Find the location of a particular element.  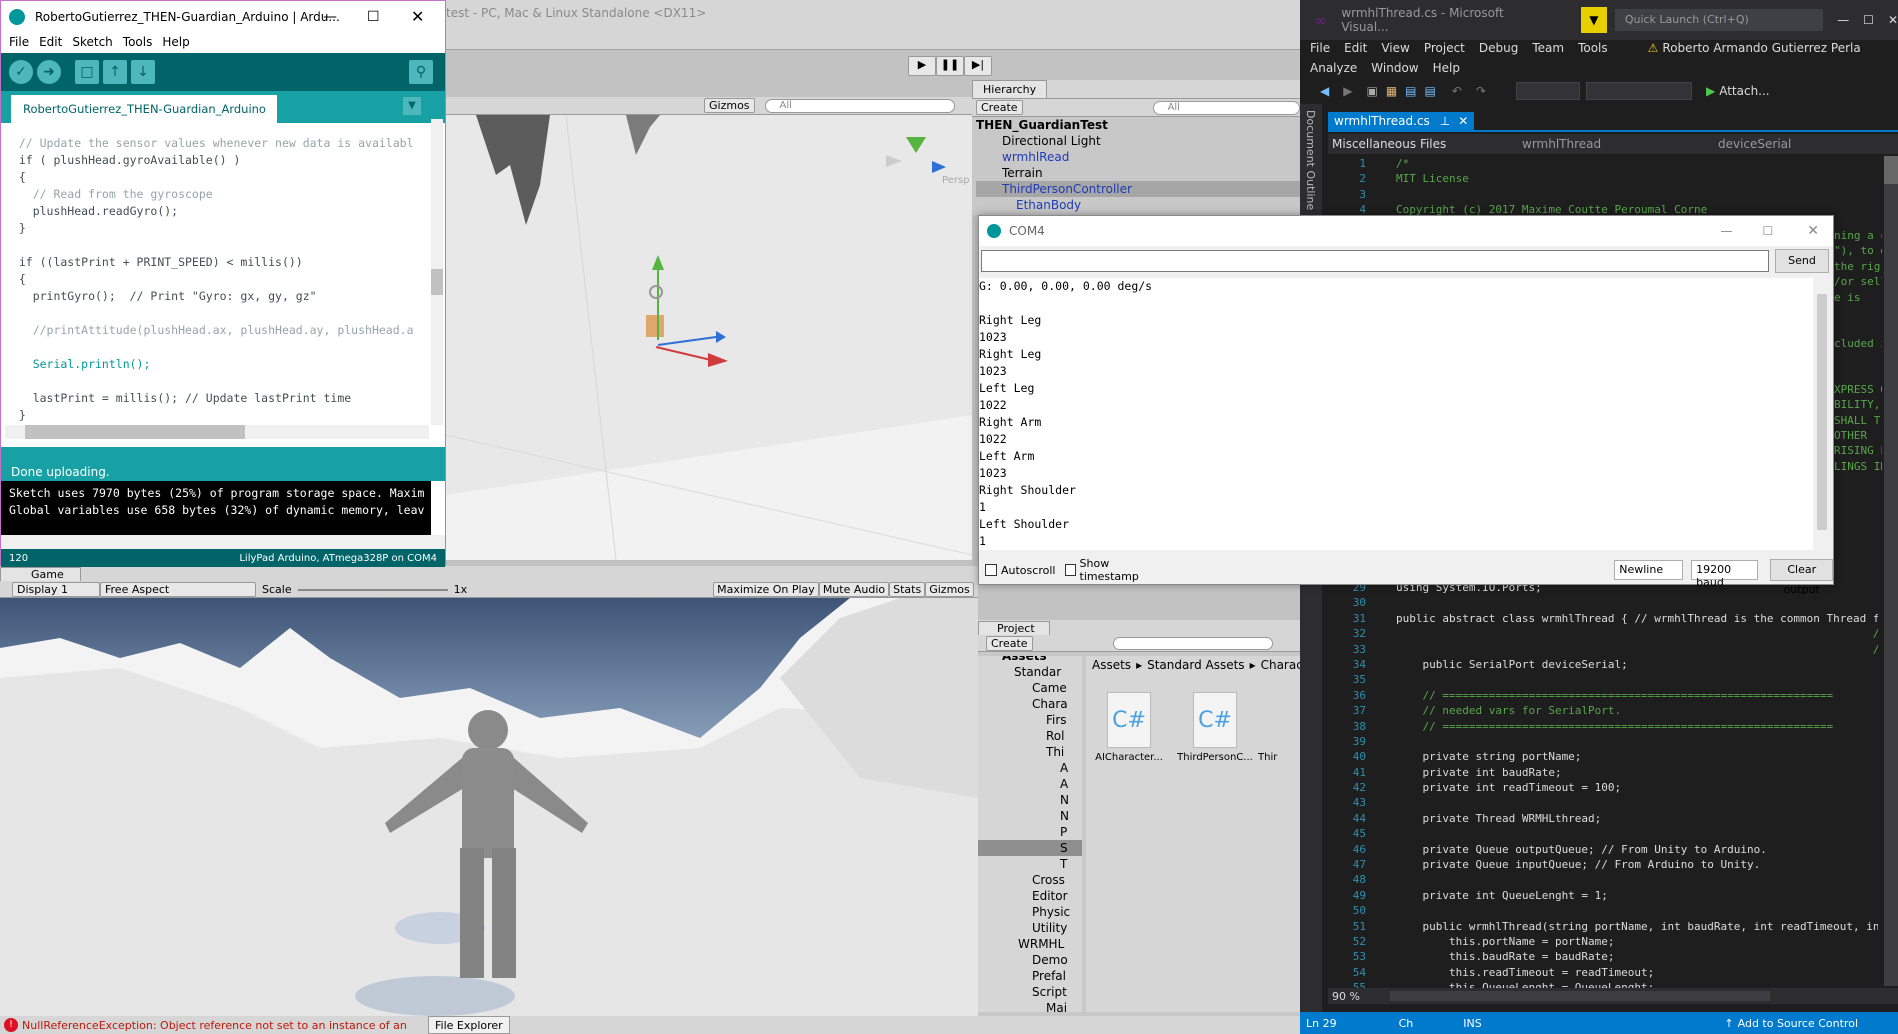

verify-button: ✓ is located at coordinates (21, 72).